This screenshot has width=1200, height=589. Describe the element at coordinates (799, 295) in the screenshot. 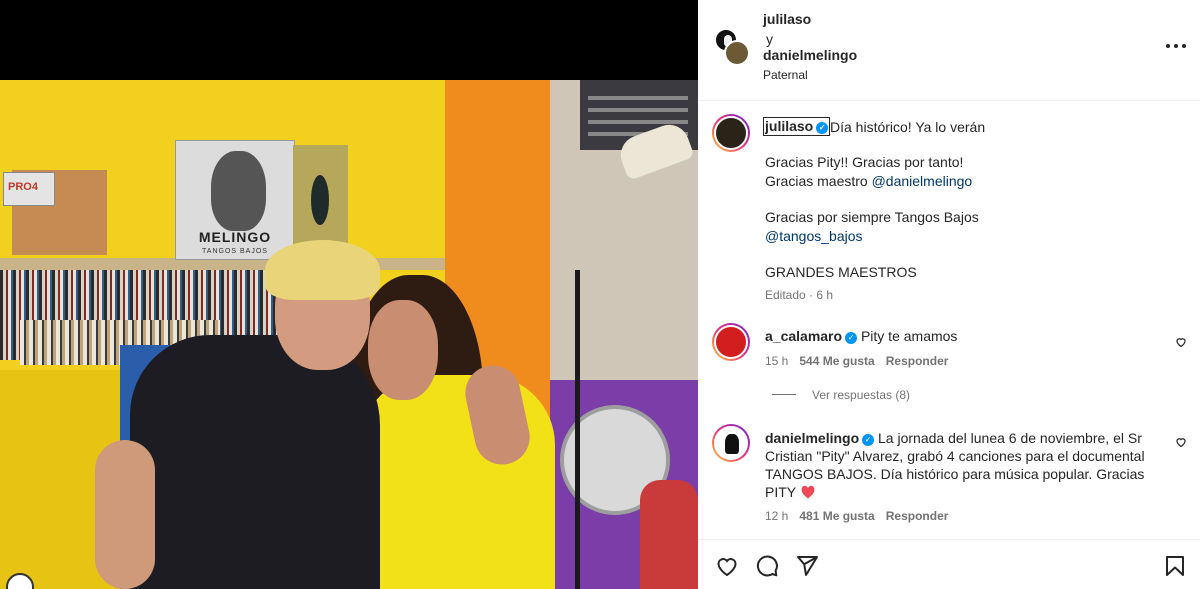

I see `caption-timestamp: Editado · 6 h` at that location.